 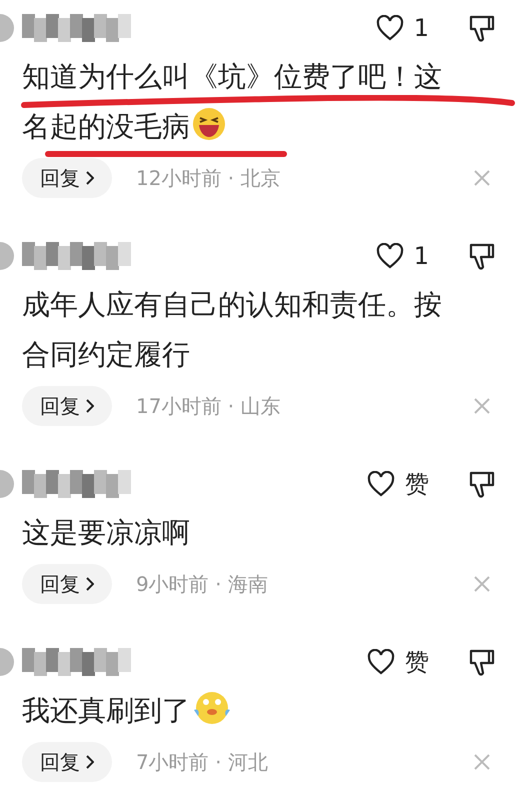 I want to click on comment-text: 知道为什么叫《坑》位费了吧！这名起的没毛病, so click(x=232, y=102).